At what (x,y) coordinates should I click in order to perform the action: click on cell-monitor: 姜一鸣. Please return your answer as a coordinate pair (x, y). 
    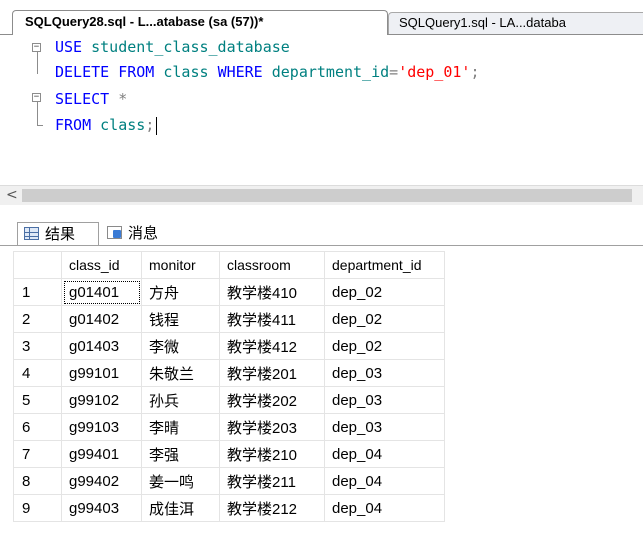
    Looking at the image, I should click on (180, 481).